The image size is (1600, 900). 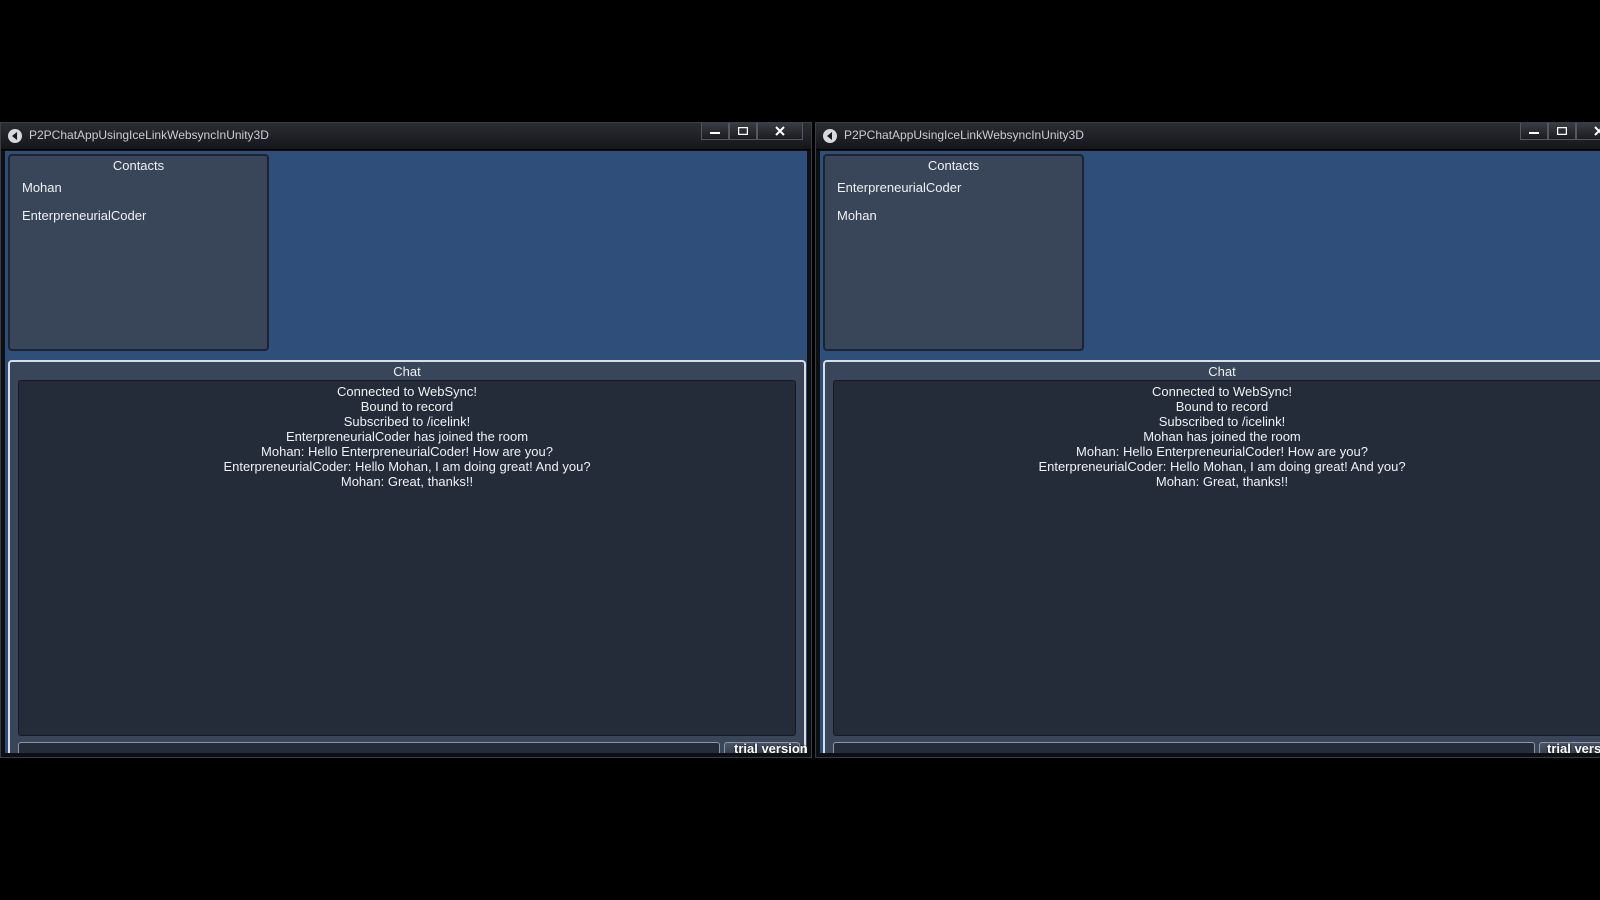 I want to click on chat-message: Mohan has joined the room, so click(x=1222, y=436).